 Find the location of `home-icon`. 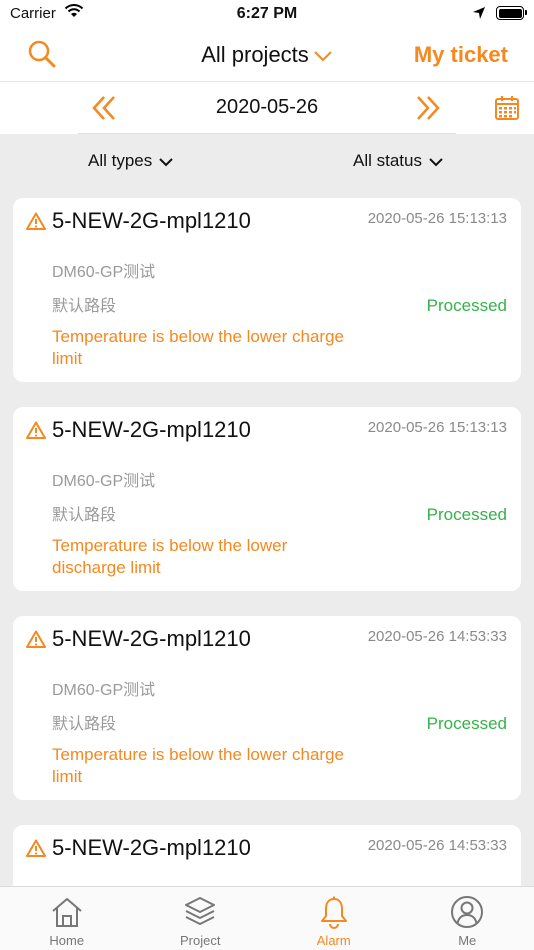

home-icon is located at coordinates (67, 912).